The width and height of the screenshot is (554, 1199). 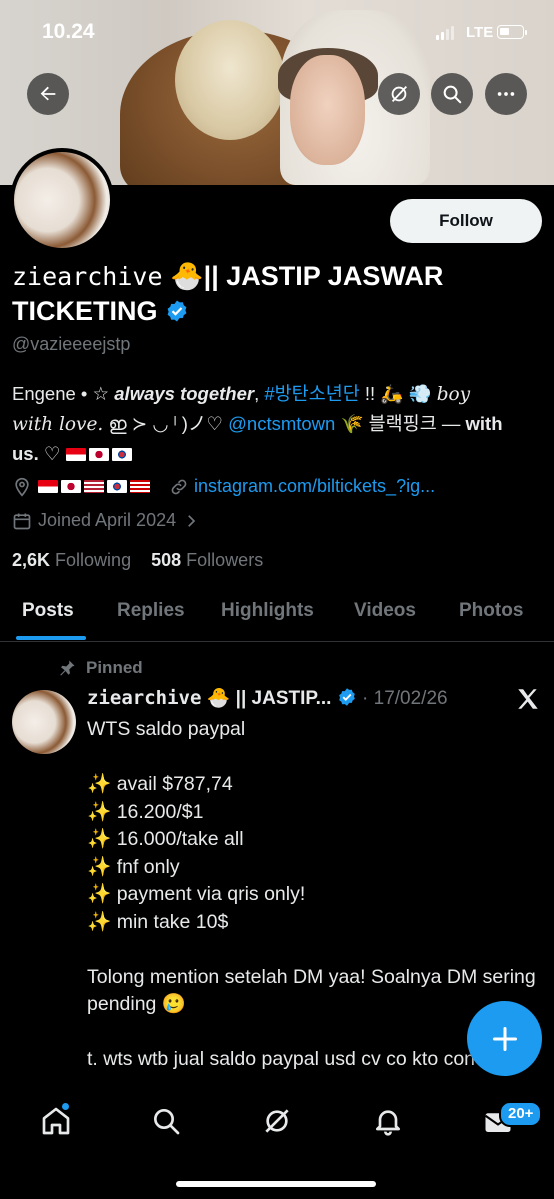 I want to click on display-name-emoji: 🐣, so click(x=187, y=276).